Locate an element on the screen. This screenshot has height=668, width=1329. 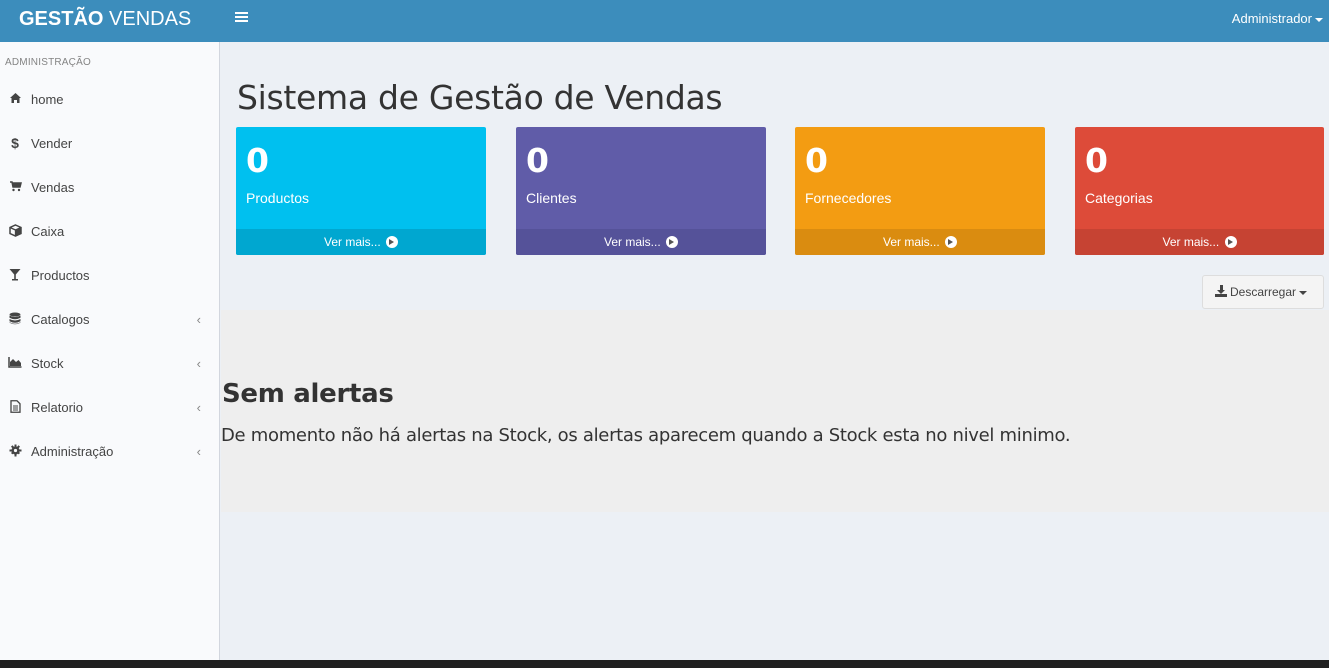
download-icon is located at coordinates (1221, 291).